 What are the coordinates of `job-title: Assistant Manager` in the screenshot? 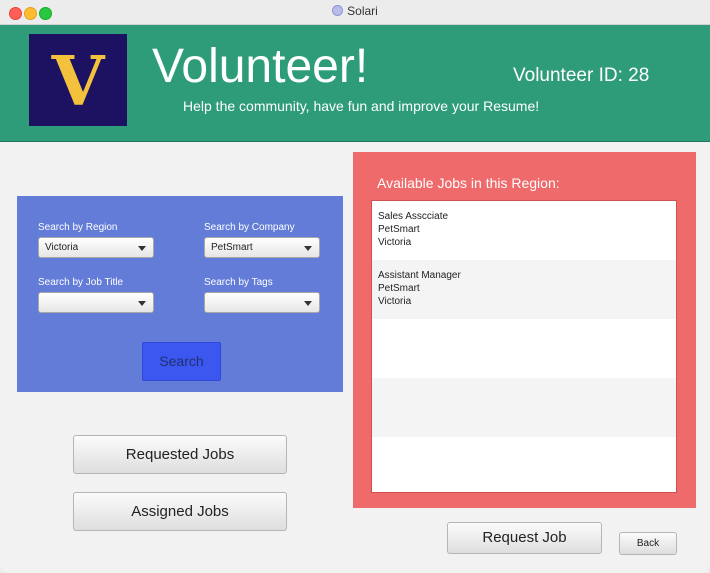 It's located at (419, 275).